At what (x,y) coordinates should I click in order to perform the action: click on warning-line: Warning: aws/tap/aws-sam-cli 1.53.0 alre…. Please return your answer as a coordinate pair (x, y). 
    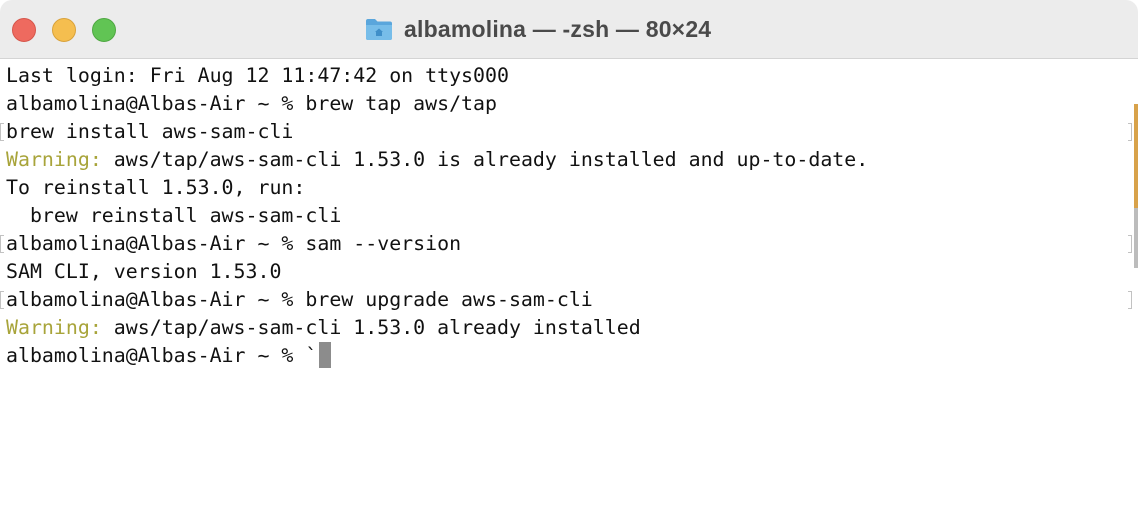
    Looking at the image, I should click on (323, 328).